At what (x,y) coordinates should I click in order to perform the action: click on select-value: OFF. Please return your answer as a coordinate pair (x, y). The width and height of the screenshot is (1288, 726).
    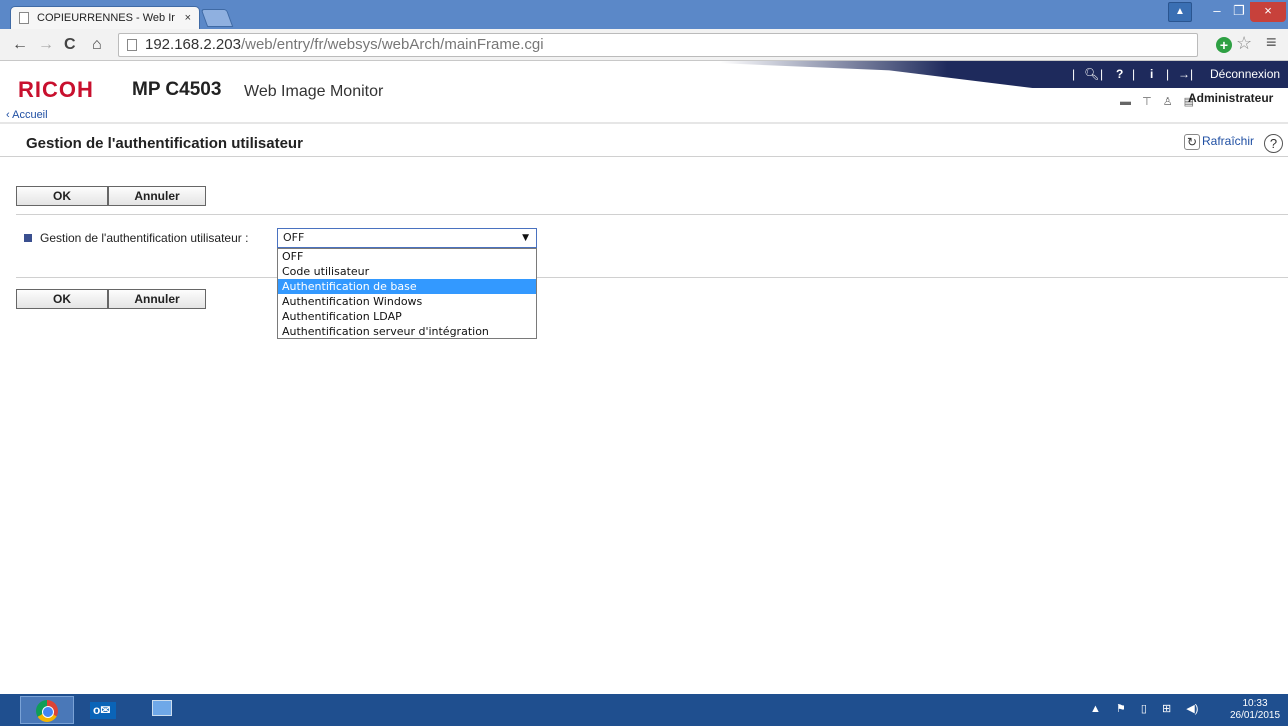
    Looking at the image, I should click on (294, 237).